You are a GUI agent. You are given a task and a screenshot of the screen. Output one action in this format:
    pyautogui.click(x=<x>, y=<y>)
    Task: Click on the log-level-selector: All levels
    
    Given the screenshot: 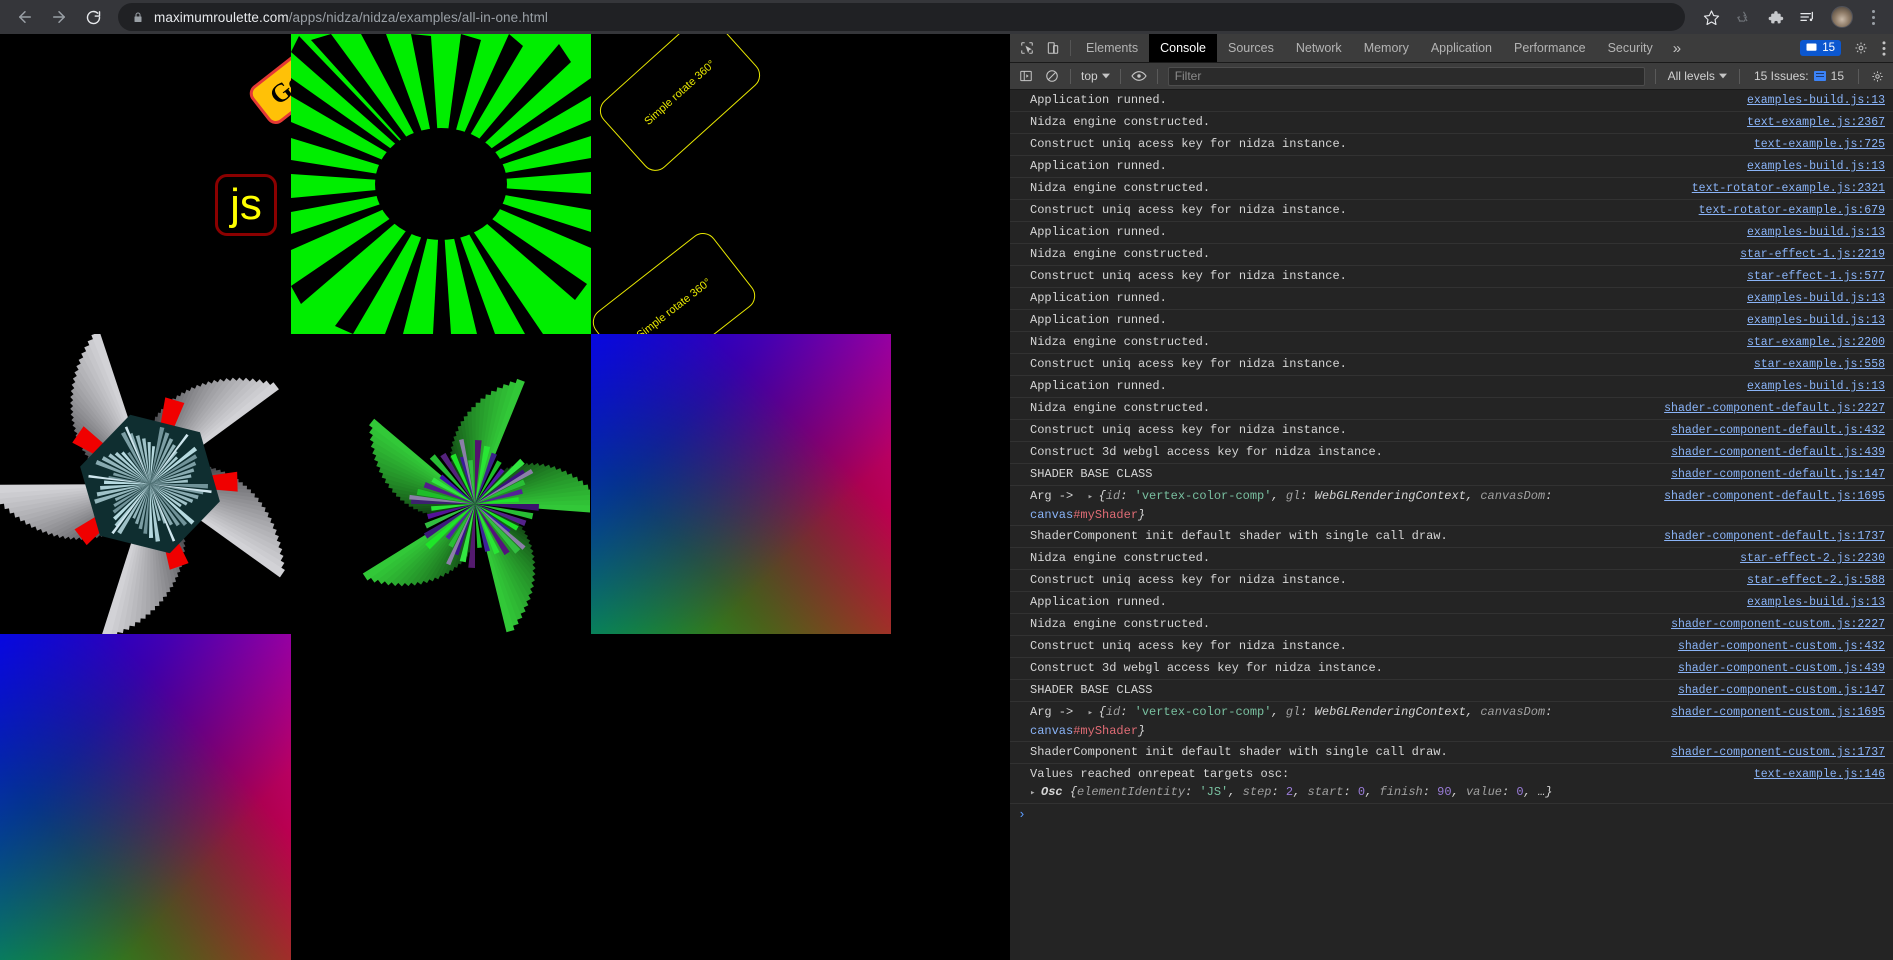 What is the action you would take?
    pyautogui.click(x=1697, y=76)
    